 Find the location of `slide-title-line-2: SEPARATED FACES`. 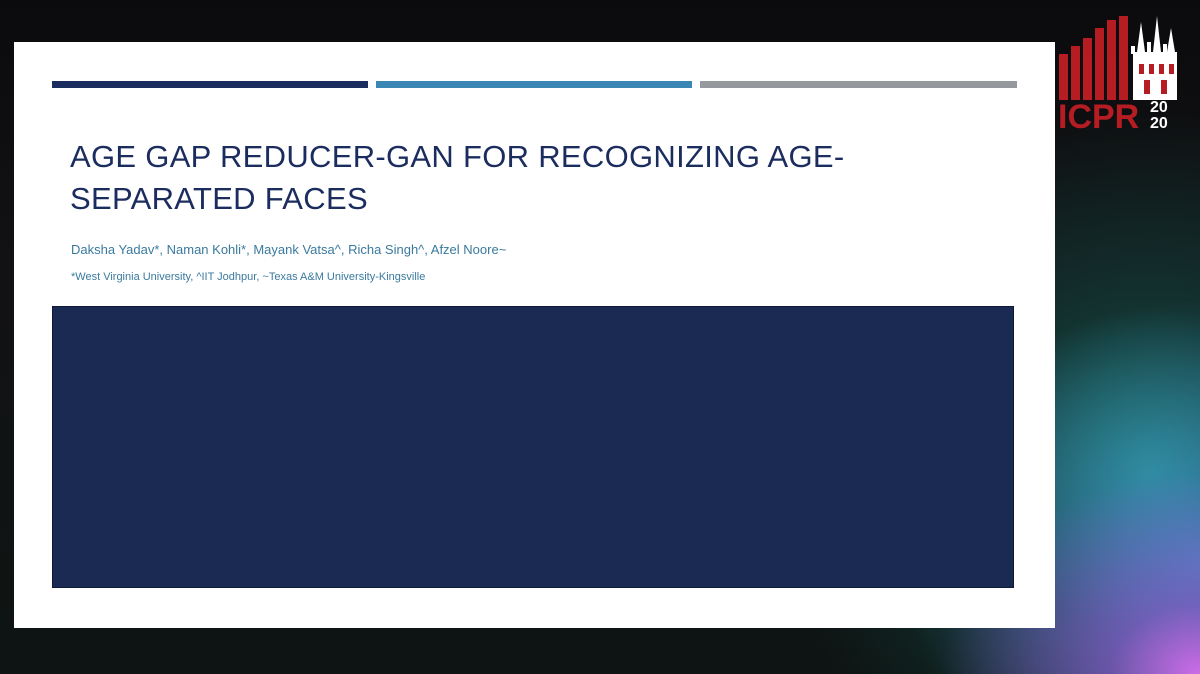

slide-title-line-2: SEPARATED FACES is located at coordinates (219, 198).